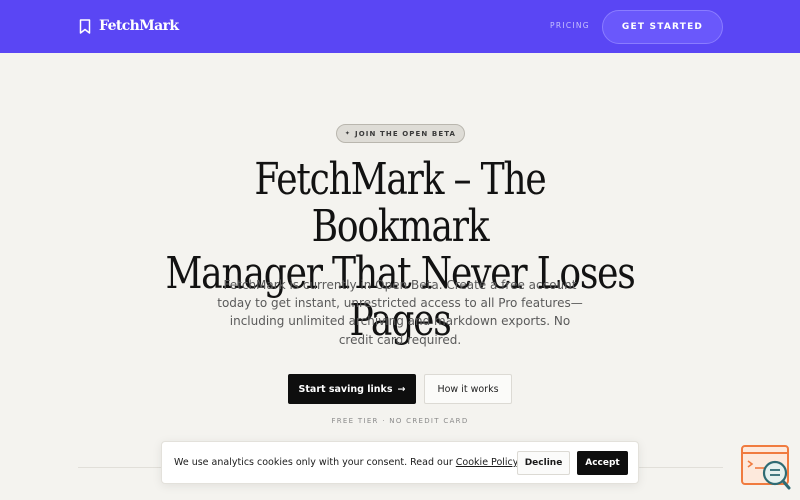 The image size is (800, 500). I want to click on badge-label: JOIN THE OPEN BETA, so click(406, 133).